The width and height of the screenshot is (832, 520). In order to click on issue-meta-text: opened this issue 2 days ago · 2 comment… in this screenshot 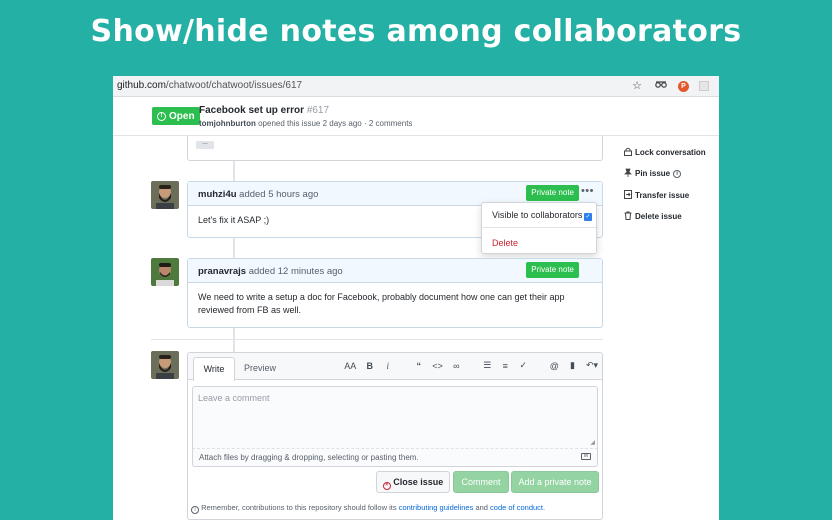, I will do `click(335, 123)`.